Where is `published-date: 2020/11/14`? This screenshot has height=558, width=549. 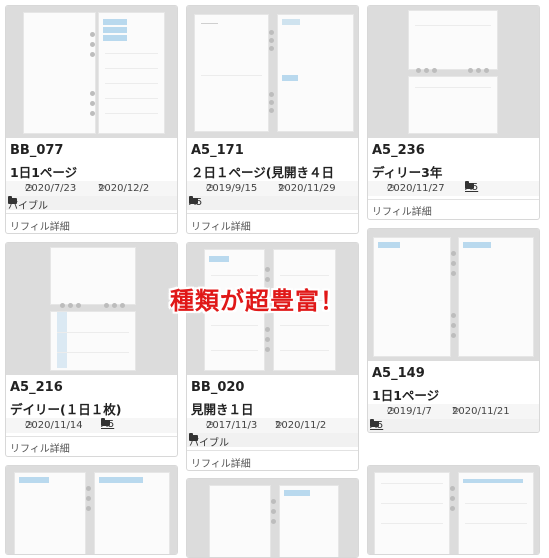
published-date: 2020/11/14 is located at coordinates (54, 425).